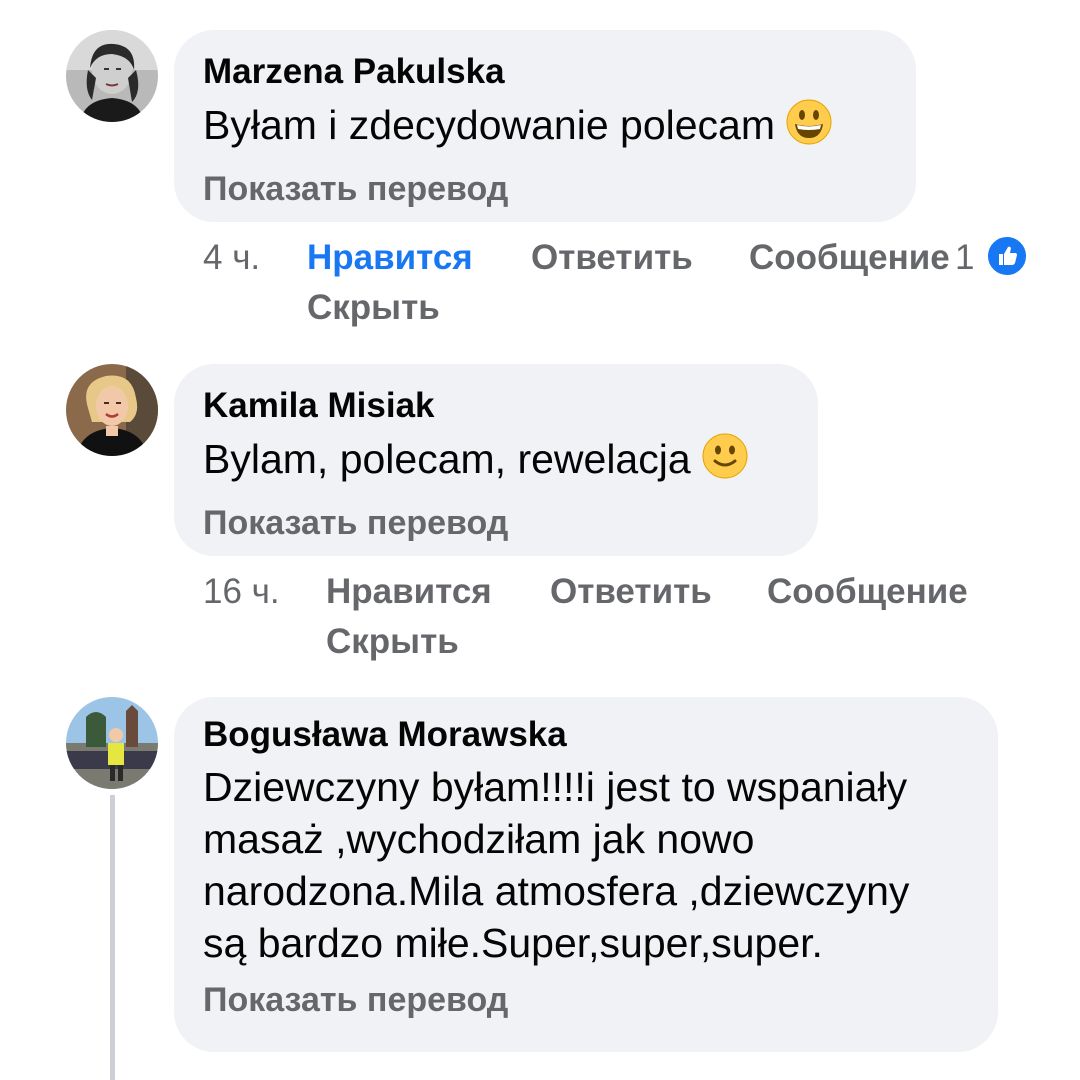  Describe the element at coordinates (479, 839) in the screenshot. I see `comment-text-line: masaż ,wychodziłam jak nowo` at that location.